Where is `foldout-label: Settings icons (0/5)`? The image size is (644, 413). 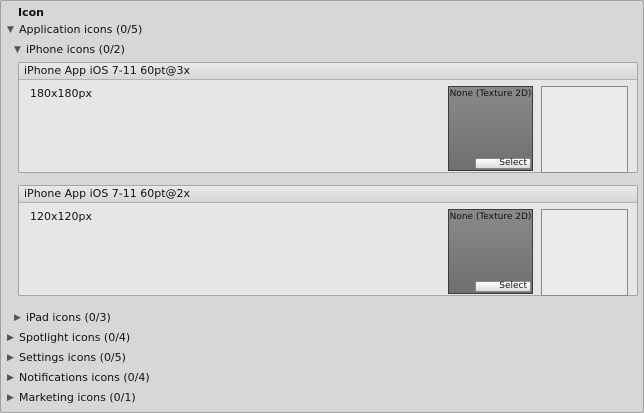
foldout-label: Settings icons (0/5) is located at coordinates (72, 357).